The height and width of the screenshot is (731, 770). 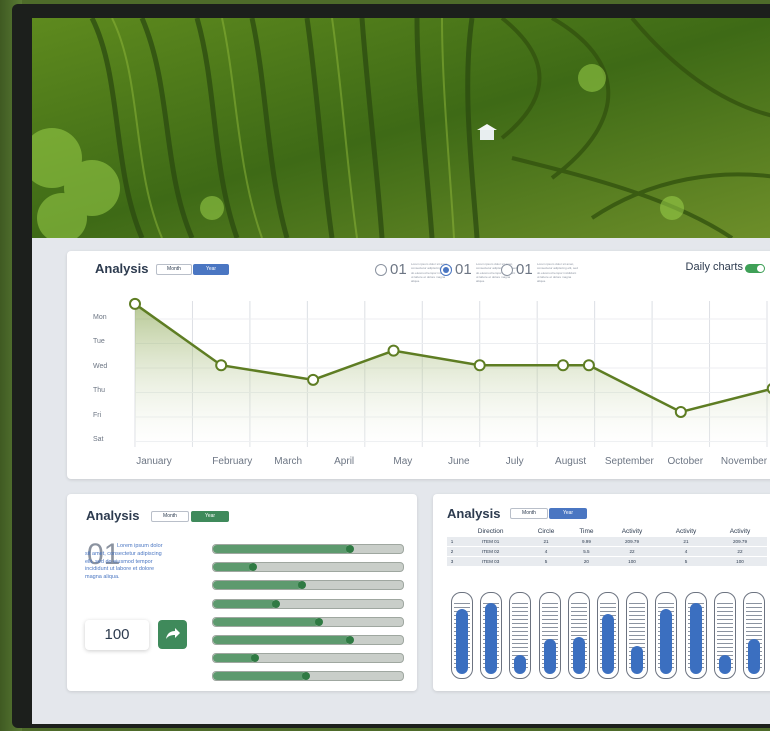 I want to click on table-row: 3 ITEM 03 5 20 100 5 100, so click(x=607, y=561).